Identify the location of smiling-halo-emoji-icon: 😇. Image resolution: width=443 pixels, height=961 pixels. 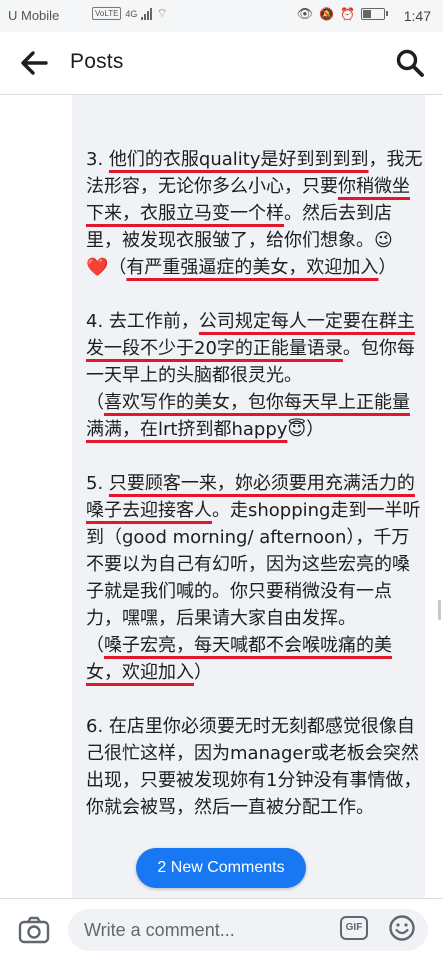
(297, 429).